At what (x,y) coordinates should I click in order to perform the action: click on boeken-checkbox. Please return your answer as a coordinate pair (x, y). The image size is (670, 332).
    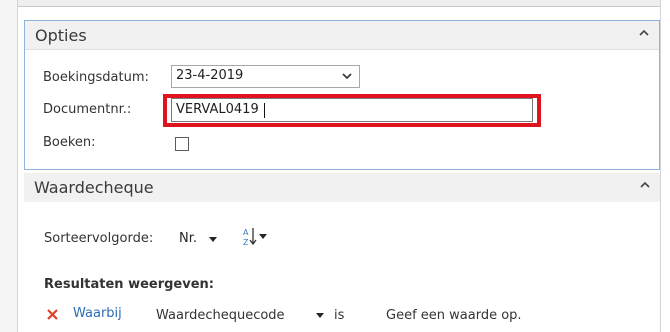
    Looking at the image, I should click on (182, 144).